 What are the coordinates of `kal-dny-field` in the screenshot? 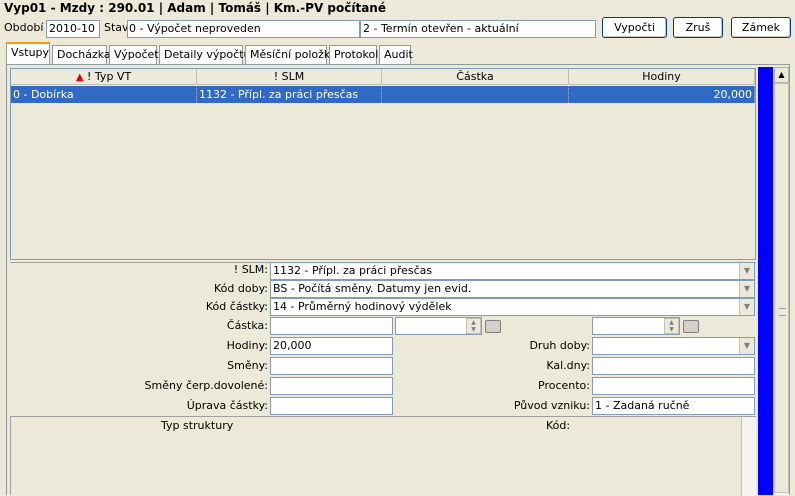 It's located at (673, 366).